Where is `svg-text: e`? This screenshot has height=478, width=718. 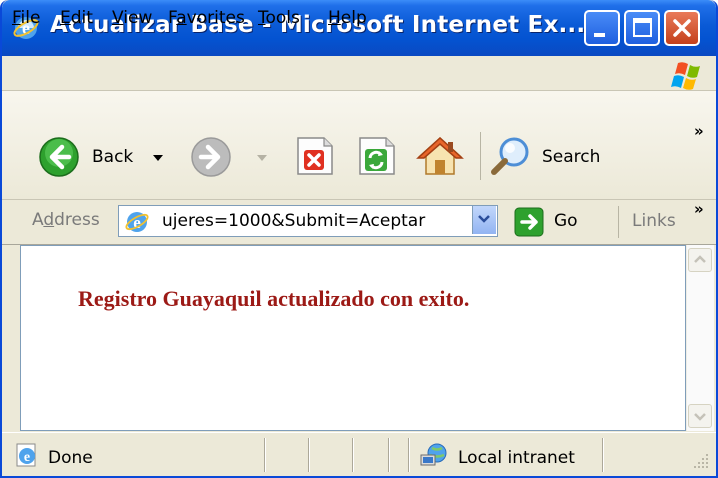
svg-text: e is located at coordinates (27, 457).